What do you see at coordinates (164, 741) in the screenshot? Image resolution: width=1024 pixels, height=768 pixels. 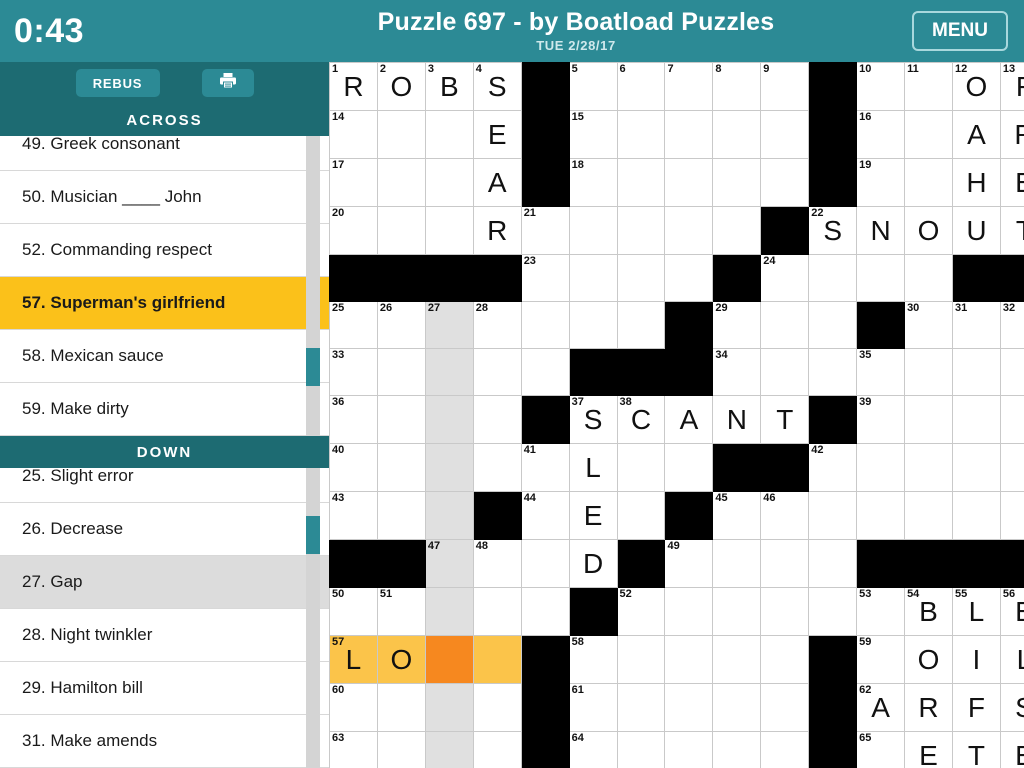 I see `clue-item: 31. Make amends` at bounding box center [164, 741].